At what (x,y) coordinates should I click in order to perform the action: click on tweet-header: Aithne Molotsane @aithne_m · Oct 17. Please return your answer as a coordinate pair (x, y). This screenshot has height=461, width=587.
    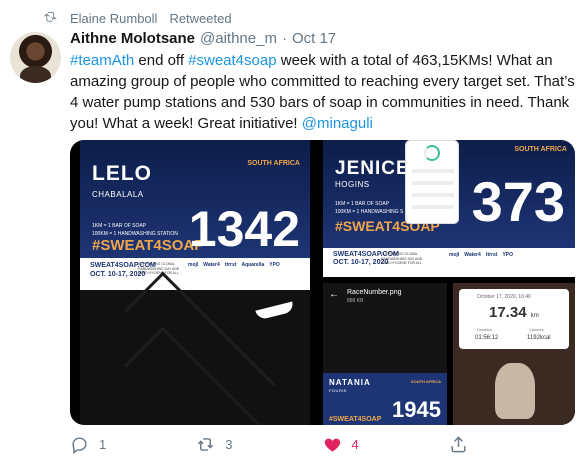
    Looking at the image, I should click on (322, 38).